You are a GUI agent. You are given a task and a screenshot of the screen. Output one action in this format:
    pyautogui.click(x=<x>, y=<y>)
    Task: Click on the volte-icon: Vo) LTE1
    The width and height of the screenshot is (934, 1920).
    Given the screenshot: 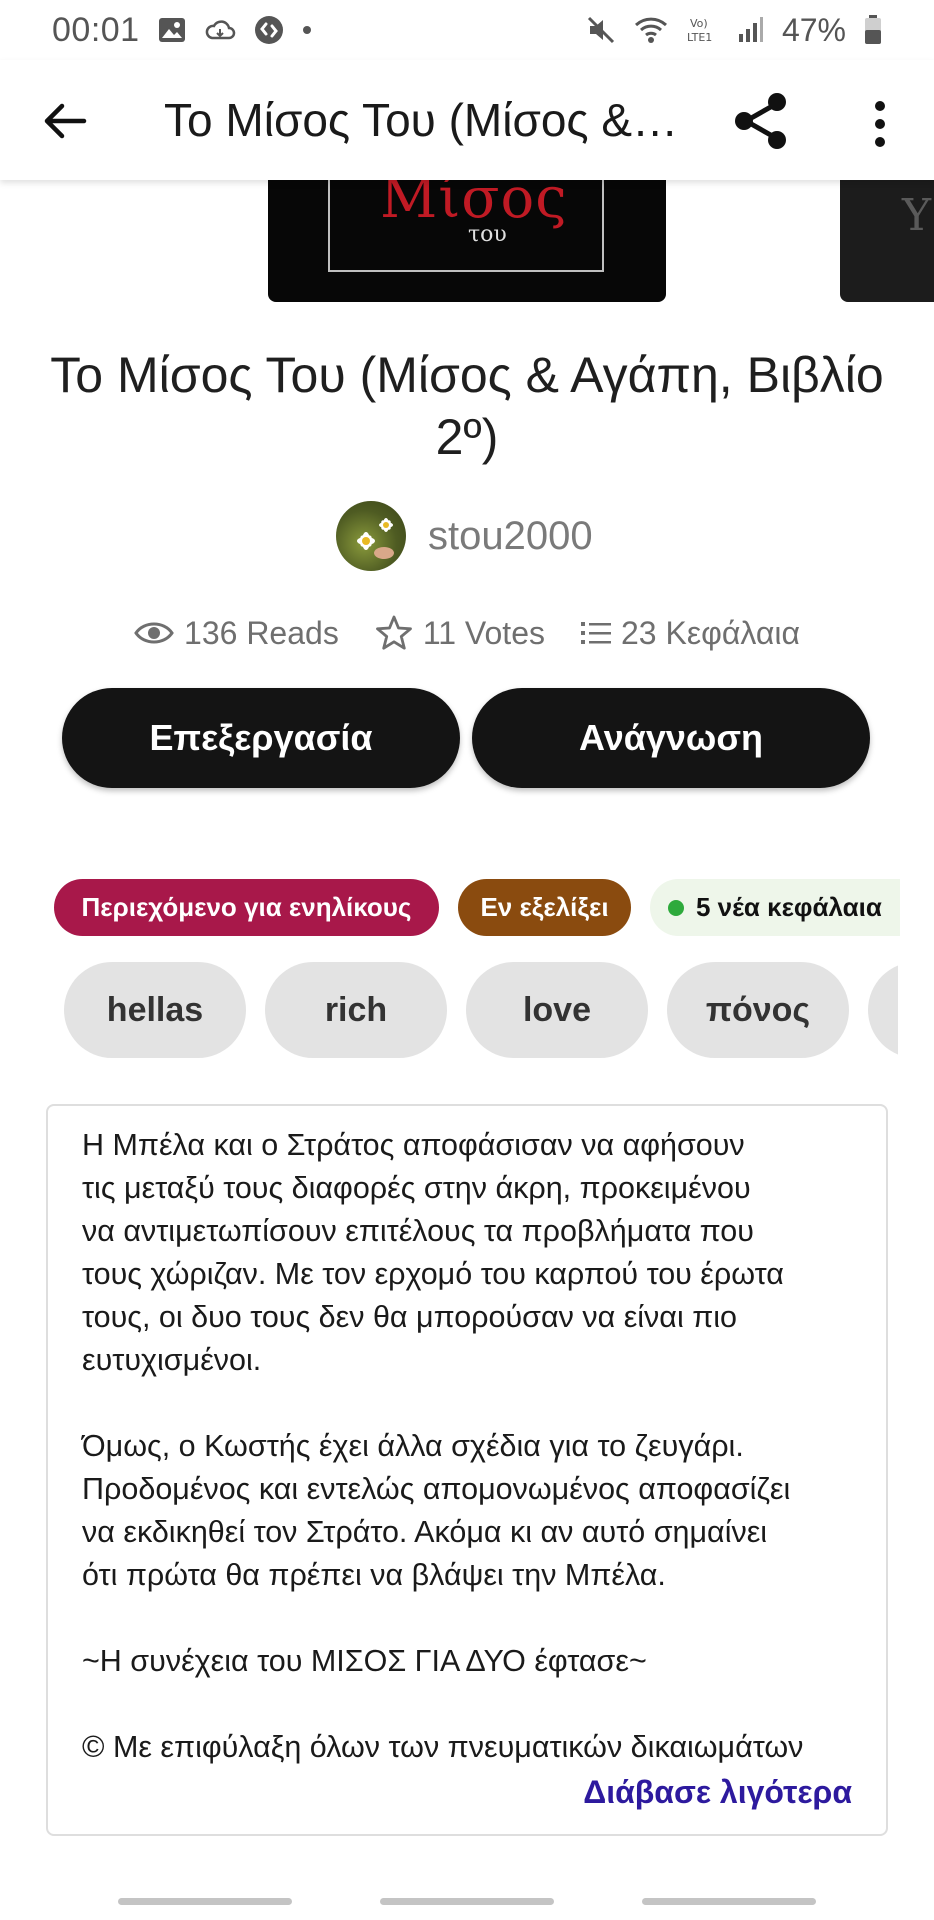 What is the action you would take?
    pyautogui.click(x=703, y=30)
    